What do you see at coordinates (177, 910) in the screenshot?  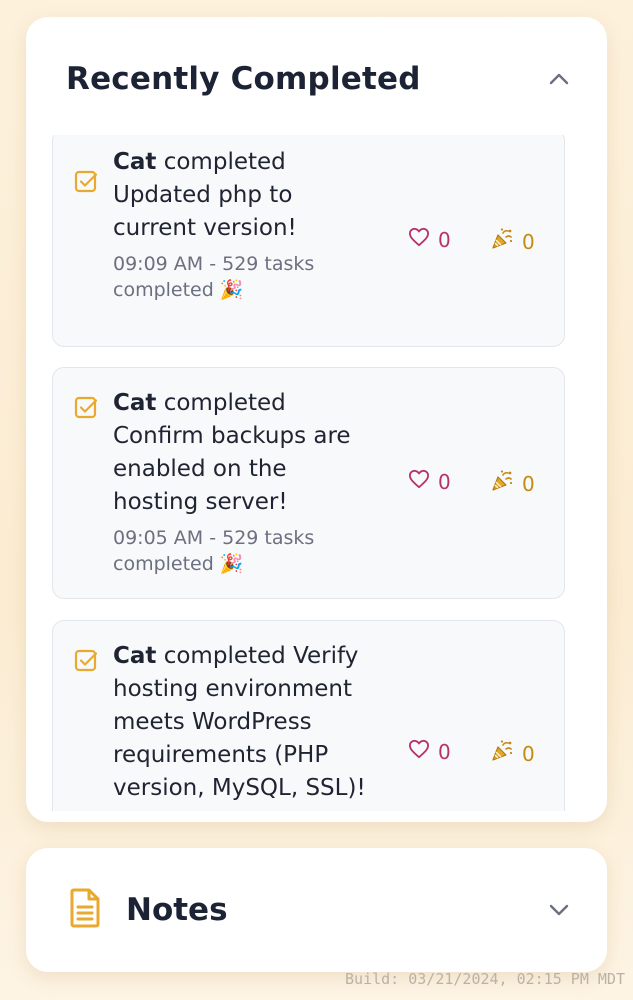 I see `notes-title: Notes` at bounding box center [177, 910].